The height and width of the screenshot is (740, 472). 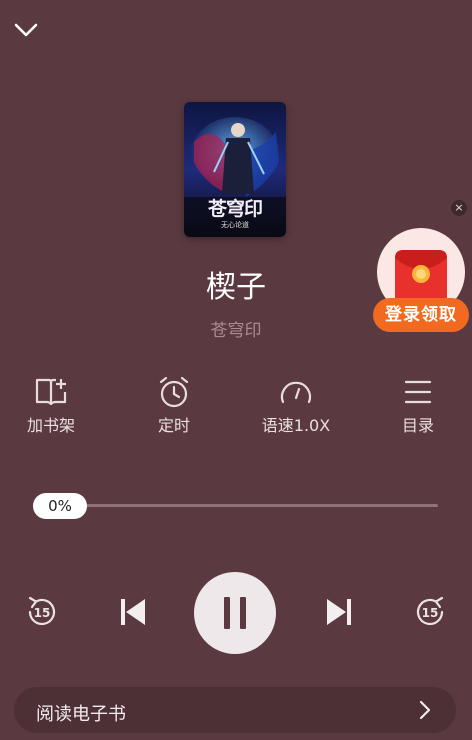 What do you see at coordinates (174, 392) in the screenshot?
I see `alarm-clock-icon` at bounding box center [174, 392].